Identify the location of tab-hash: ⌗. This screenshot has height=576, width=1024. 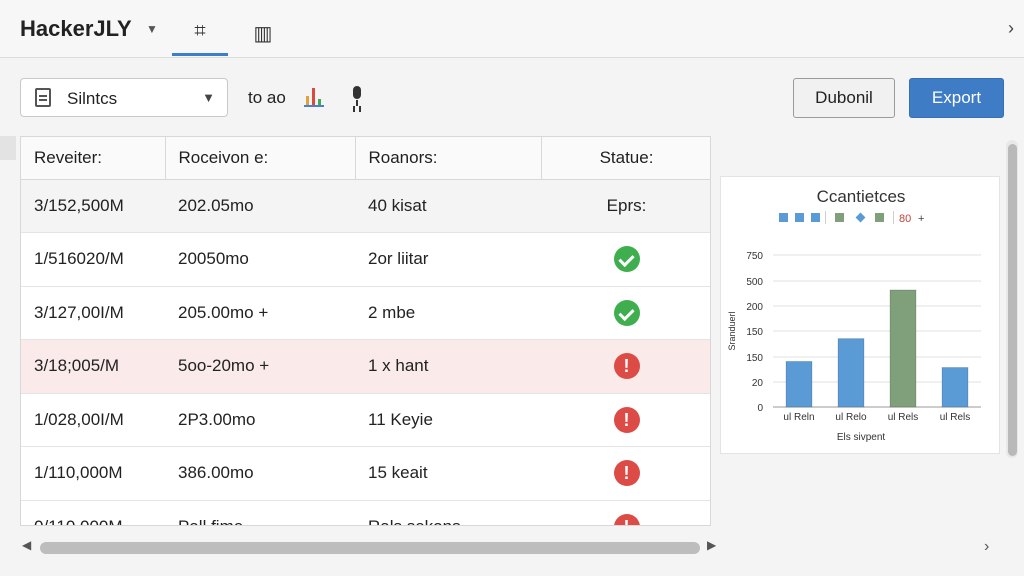
(200, 33).